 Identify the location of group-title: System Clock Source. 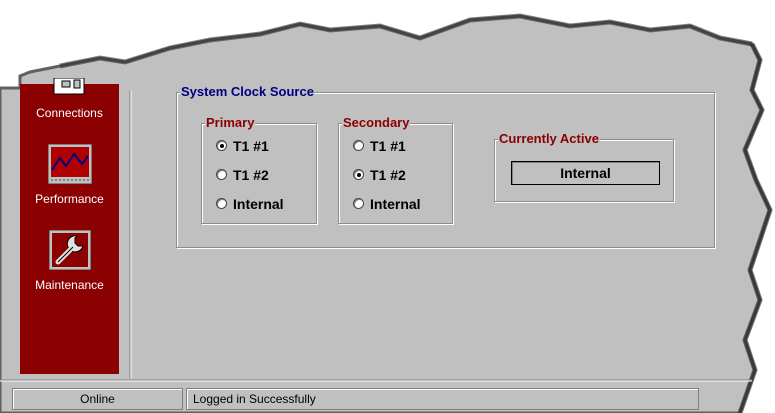
(247, 91).